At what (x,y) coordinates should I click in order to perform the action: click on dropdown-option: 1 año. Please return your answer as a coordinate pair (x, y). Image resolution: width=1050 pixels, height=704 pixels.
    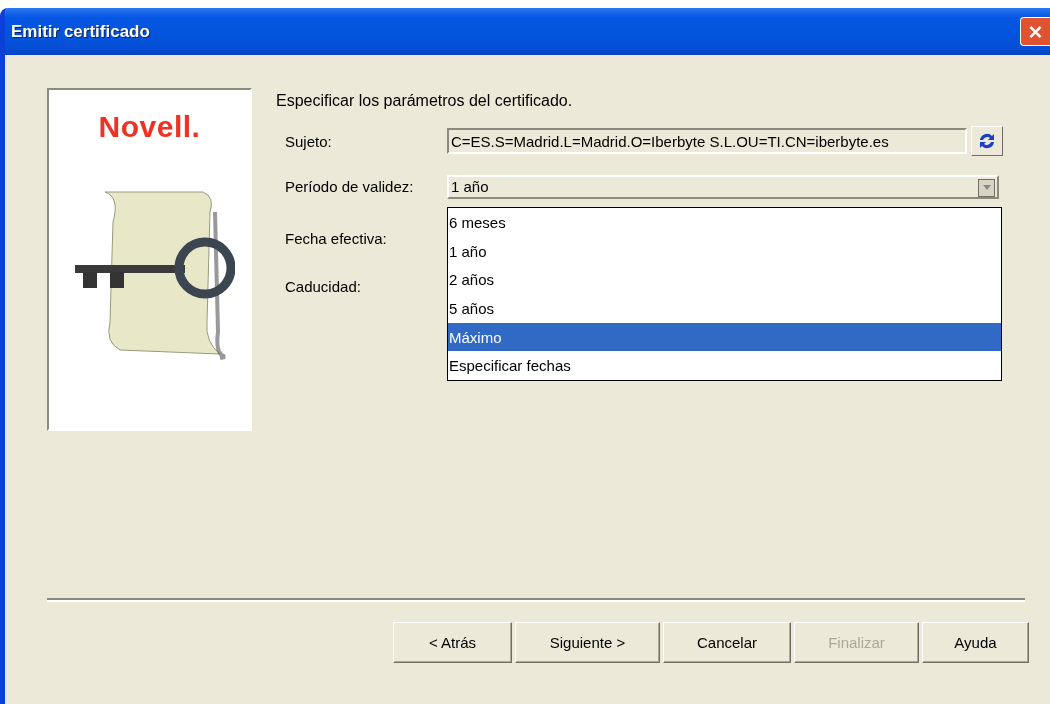
    Looking at the image, I should click on (724, 251).